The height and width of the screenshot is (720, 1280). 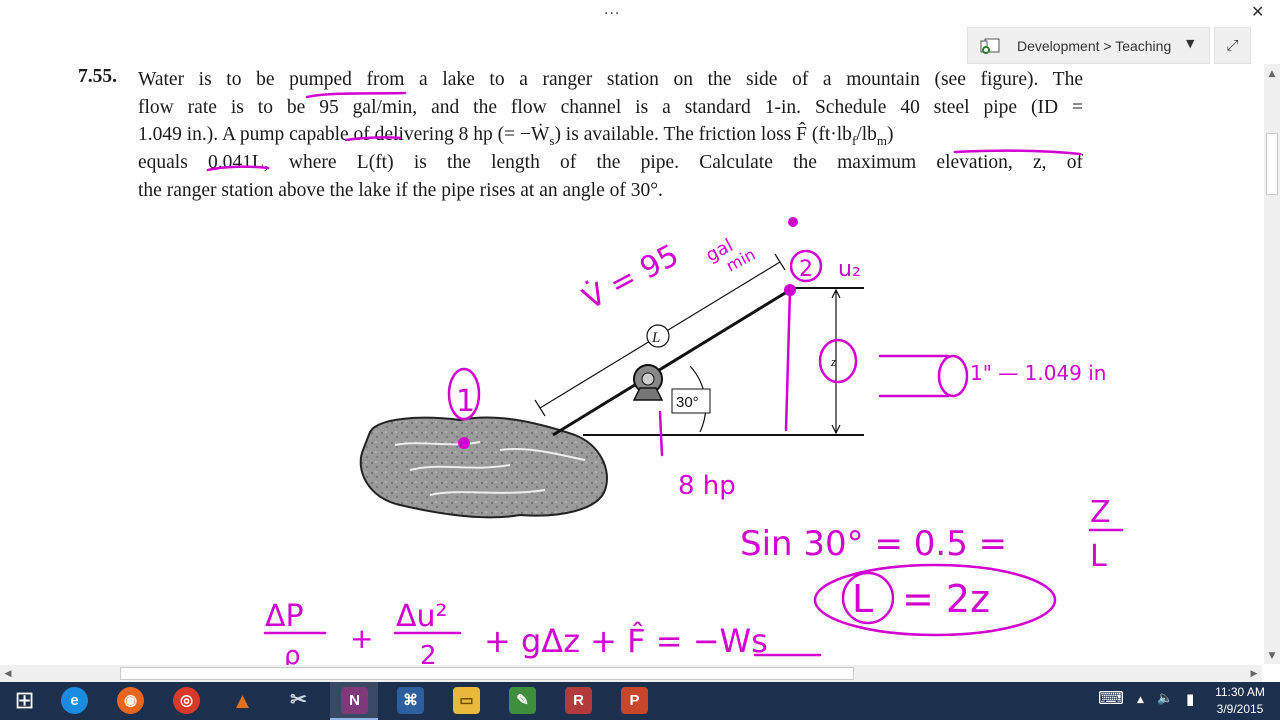 I want to click on taskbar-matlab: ▲, so click(x=242, y=701).